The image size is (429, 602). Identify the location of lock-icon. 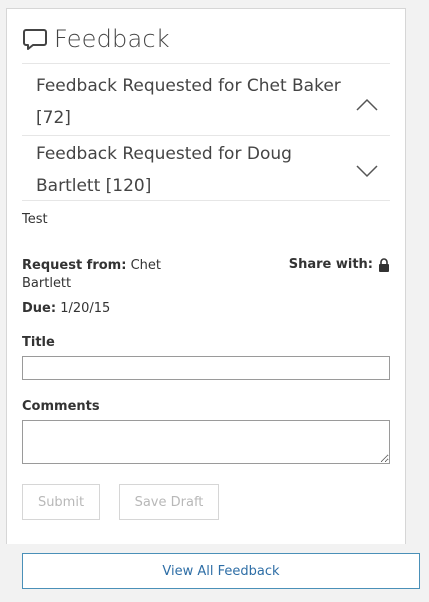
(384, 264).